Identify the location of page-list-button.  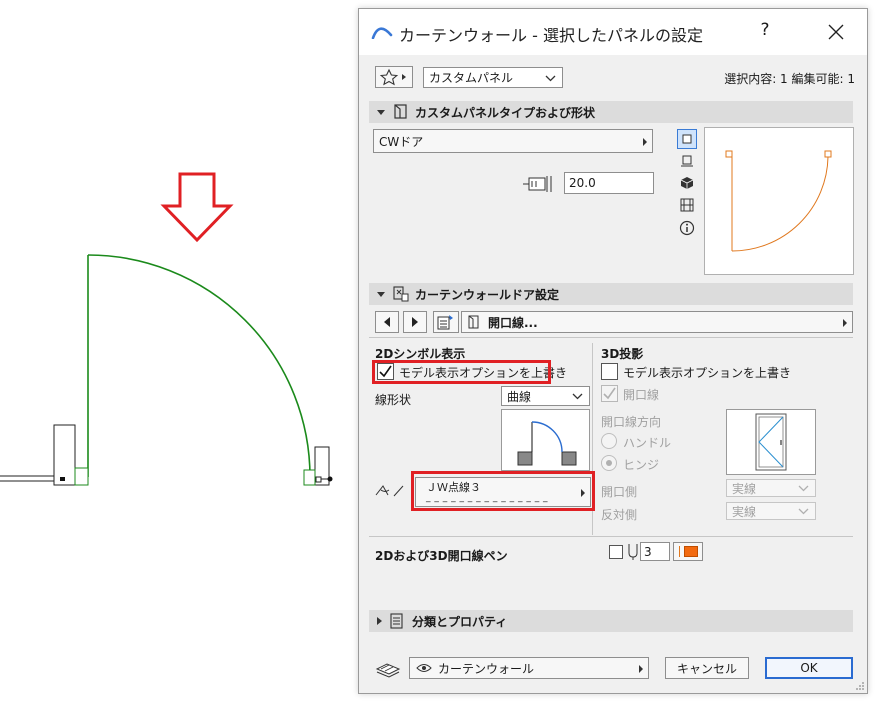
(446, 322).